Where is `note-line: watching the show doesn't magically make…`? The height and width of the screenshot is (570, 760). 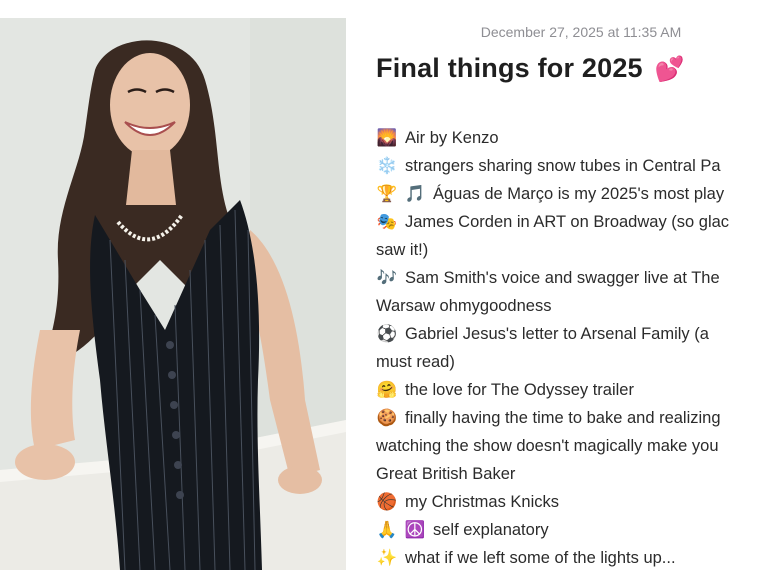 note-line: watching the show doesn't magically make… is located at coordinates (568, 446).